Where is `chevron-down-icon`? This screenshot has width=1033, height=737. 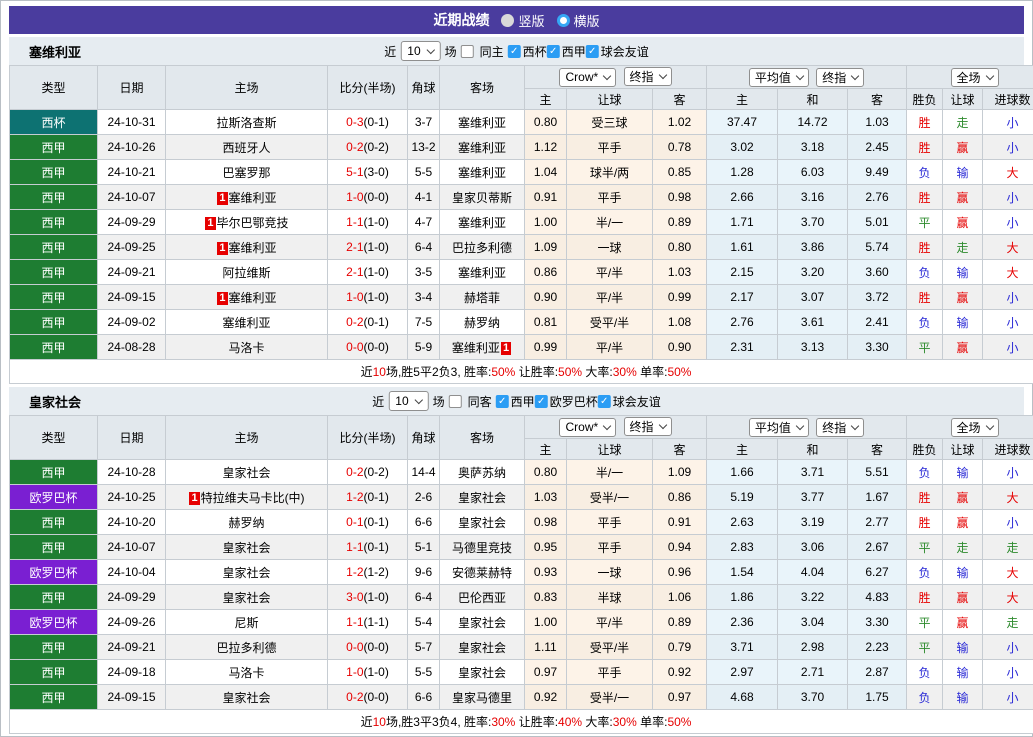 chevron-down-icon is located at coordinates (607, 75).